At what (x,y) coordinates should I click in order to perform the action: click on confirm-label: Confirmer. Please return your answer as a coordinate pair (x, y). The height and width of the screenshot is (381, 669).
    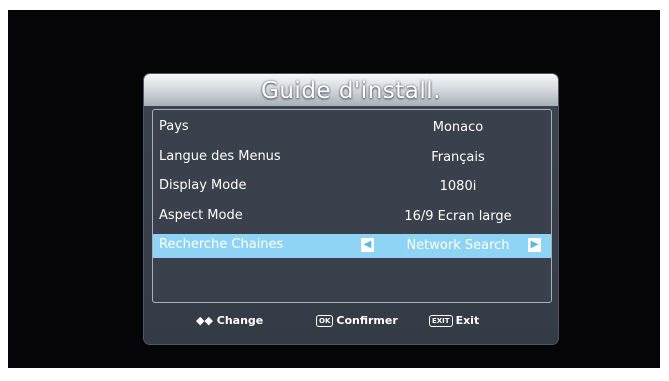
    Looking at the image, I should click on (367, 320).